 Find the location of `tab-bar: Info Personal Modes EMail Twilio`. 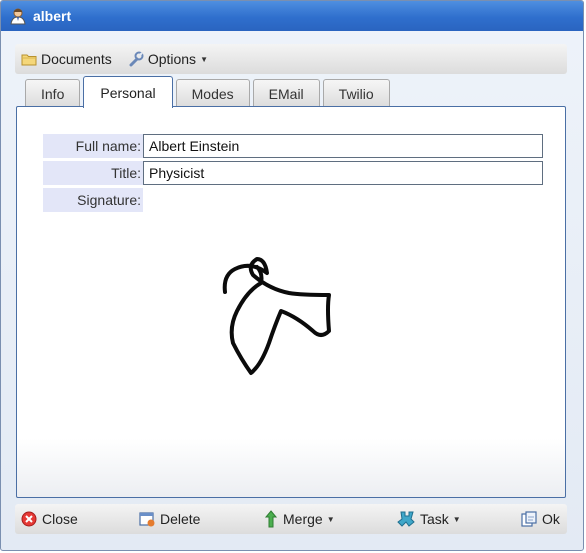

tab-bar: Info Personal Modes EMail Twilio is located at coordinates (209, 92).